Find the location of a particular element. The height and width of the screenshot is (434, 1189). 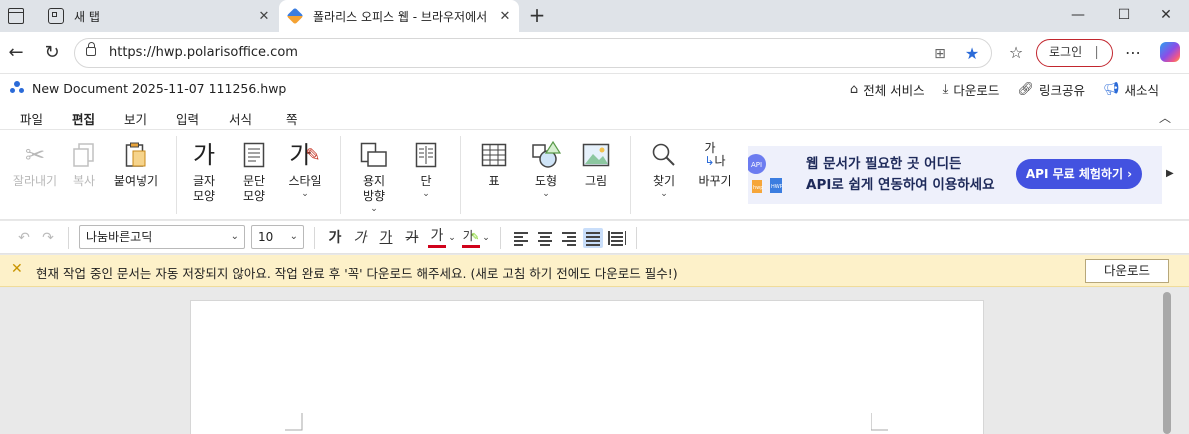

megaphone-icon: 📢︎ is located at coordinates (1111, 89).